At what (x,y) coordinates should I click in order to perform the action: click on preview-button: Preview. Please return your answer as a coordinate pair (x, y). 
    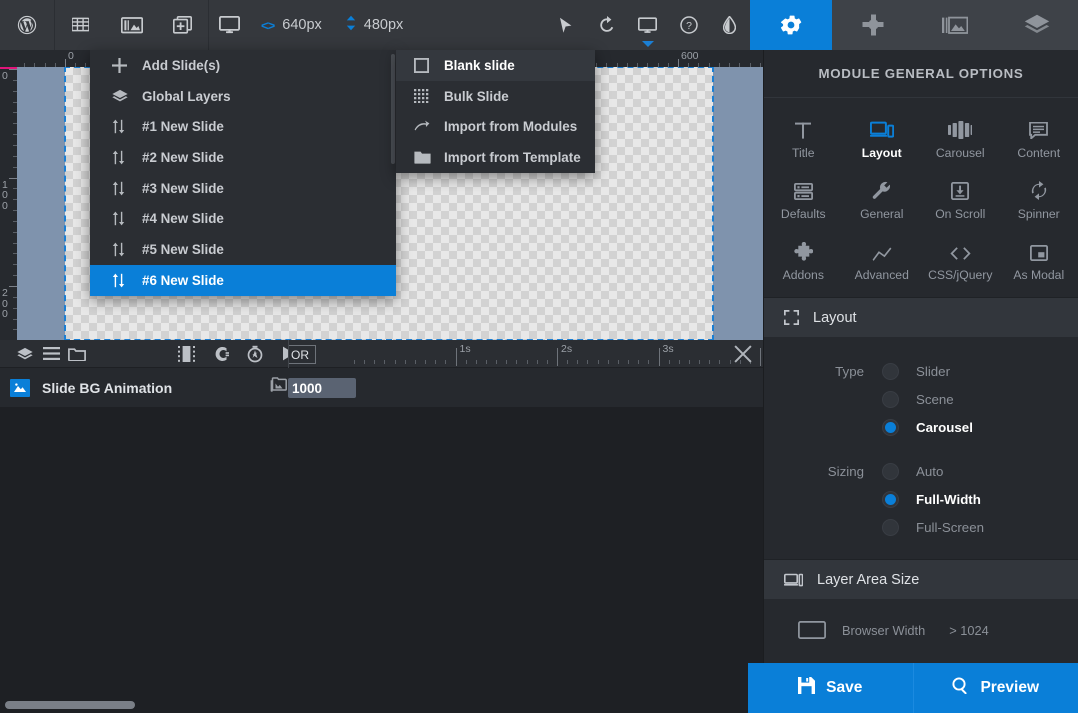
    Looking at the image, I should click on (995, 688).